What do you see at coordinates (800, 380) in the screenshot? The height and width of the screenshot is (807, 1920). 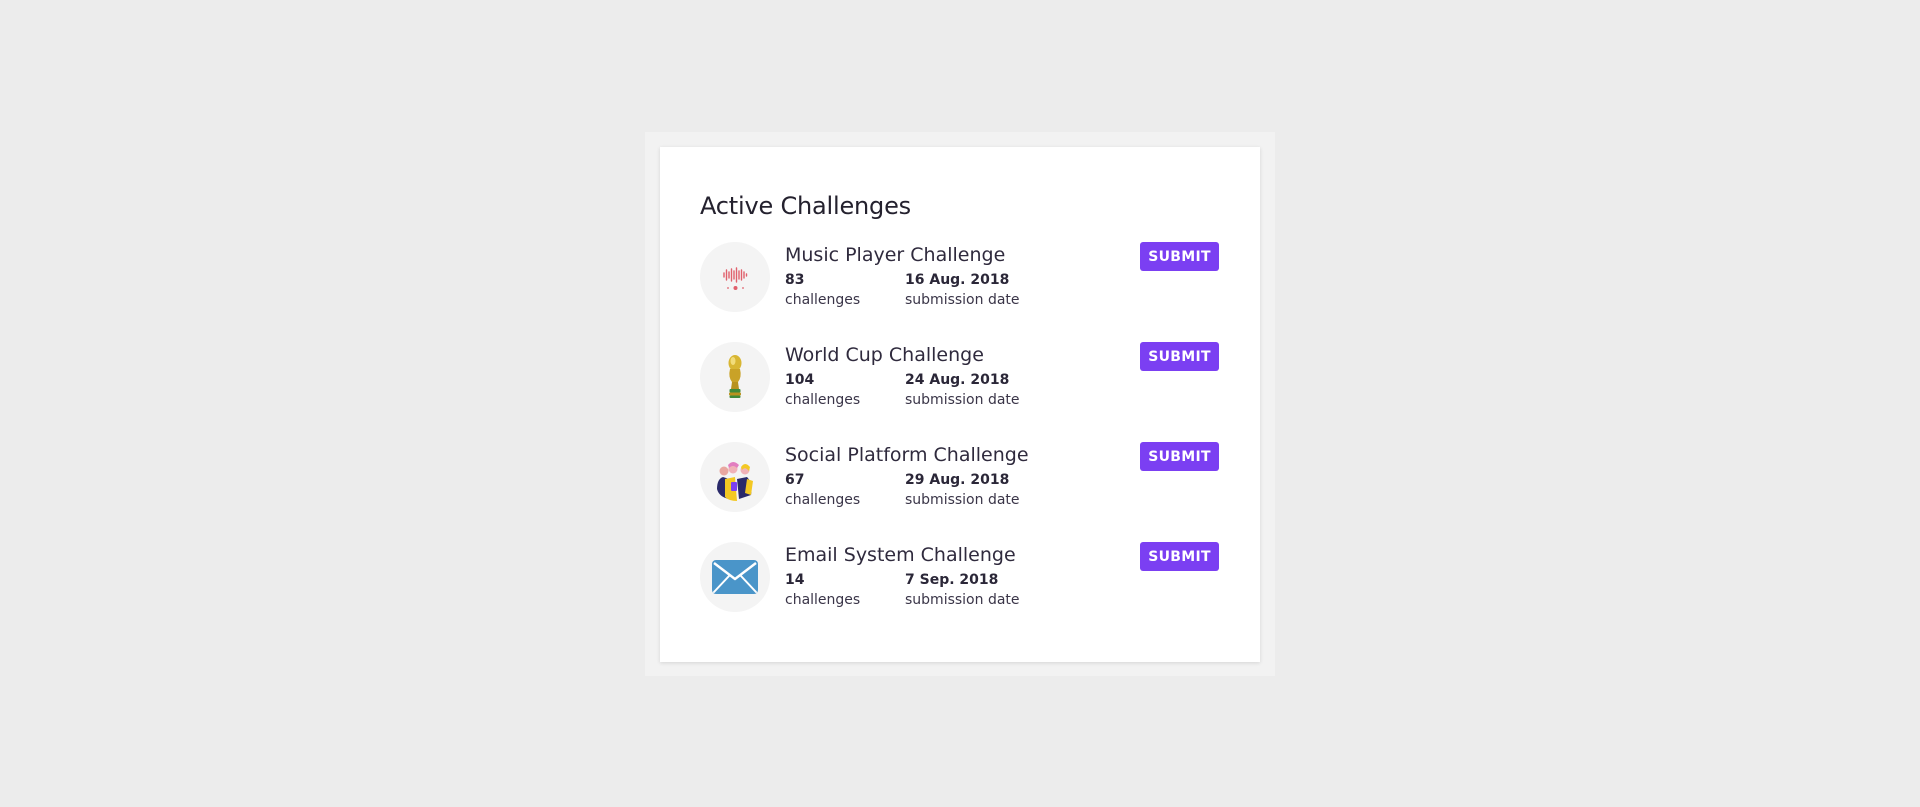 I see `challenge-count-value: 104` at bounding box center [800, 380].